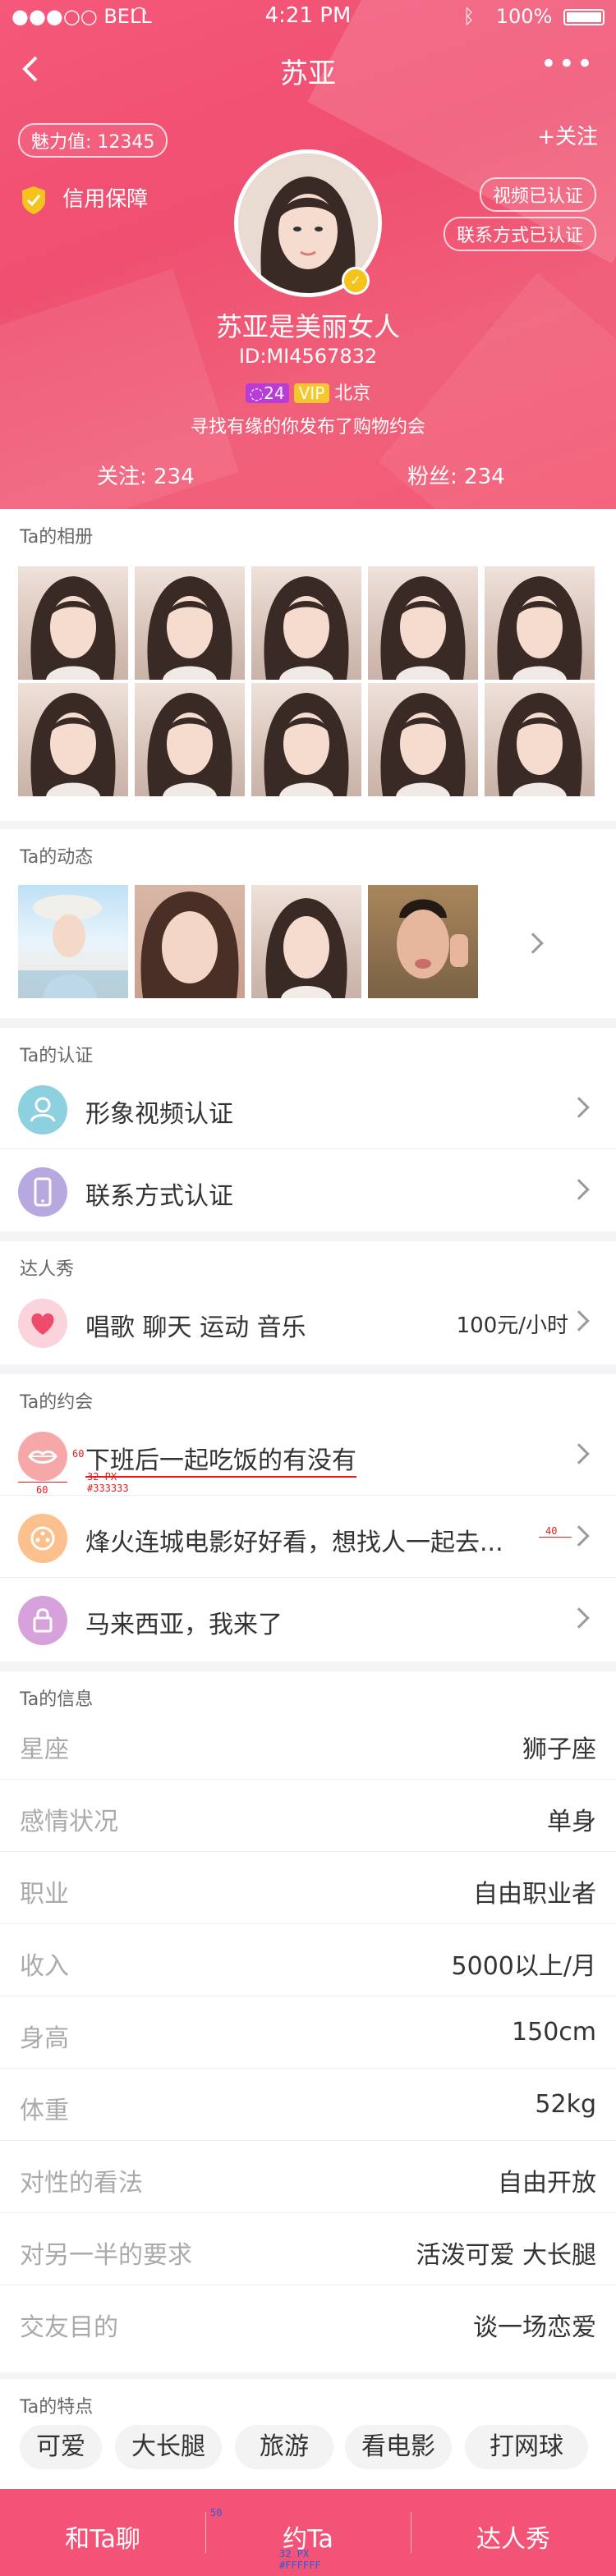 The image size is (616, 2576). What do you see at coordinates (308, 1743) in the screenshot?
I see `info-row: 星座 狮子座` at bounding box center [308, 1743].